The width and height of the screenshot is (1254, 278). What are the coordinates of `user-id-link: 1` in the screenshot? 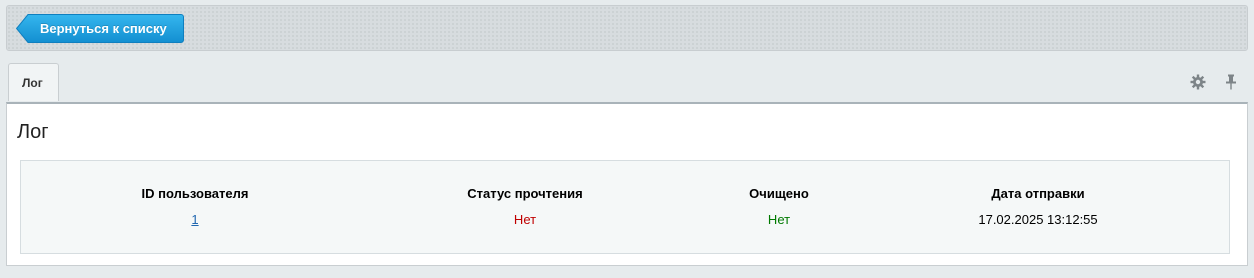 It's located at (194, 219).